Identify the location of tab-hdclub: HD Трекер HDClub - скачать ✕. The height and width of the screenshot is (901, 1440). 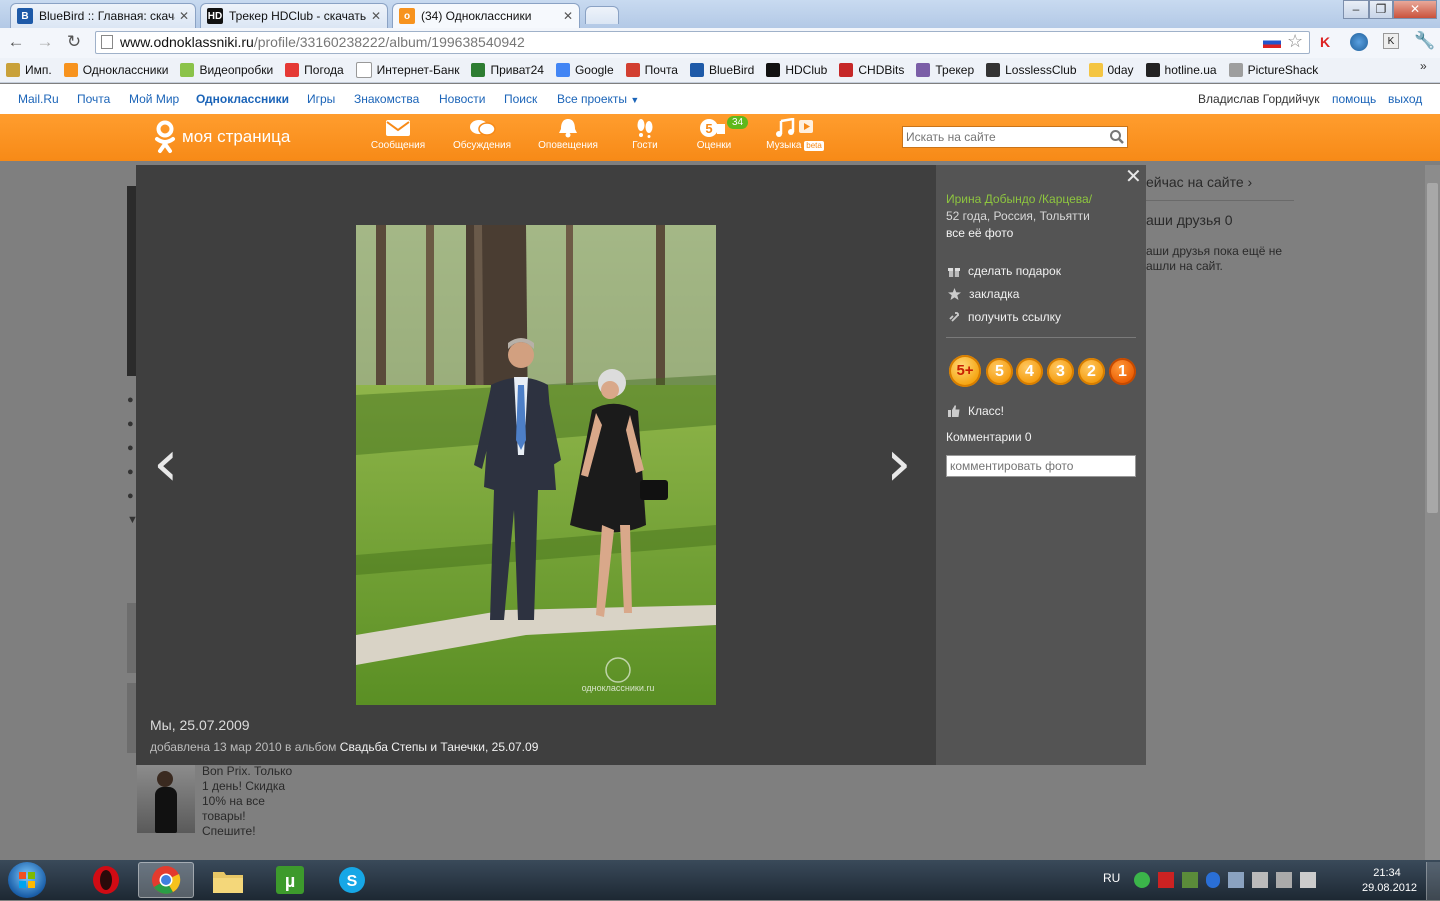
(294, 15).